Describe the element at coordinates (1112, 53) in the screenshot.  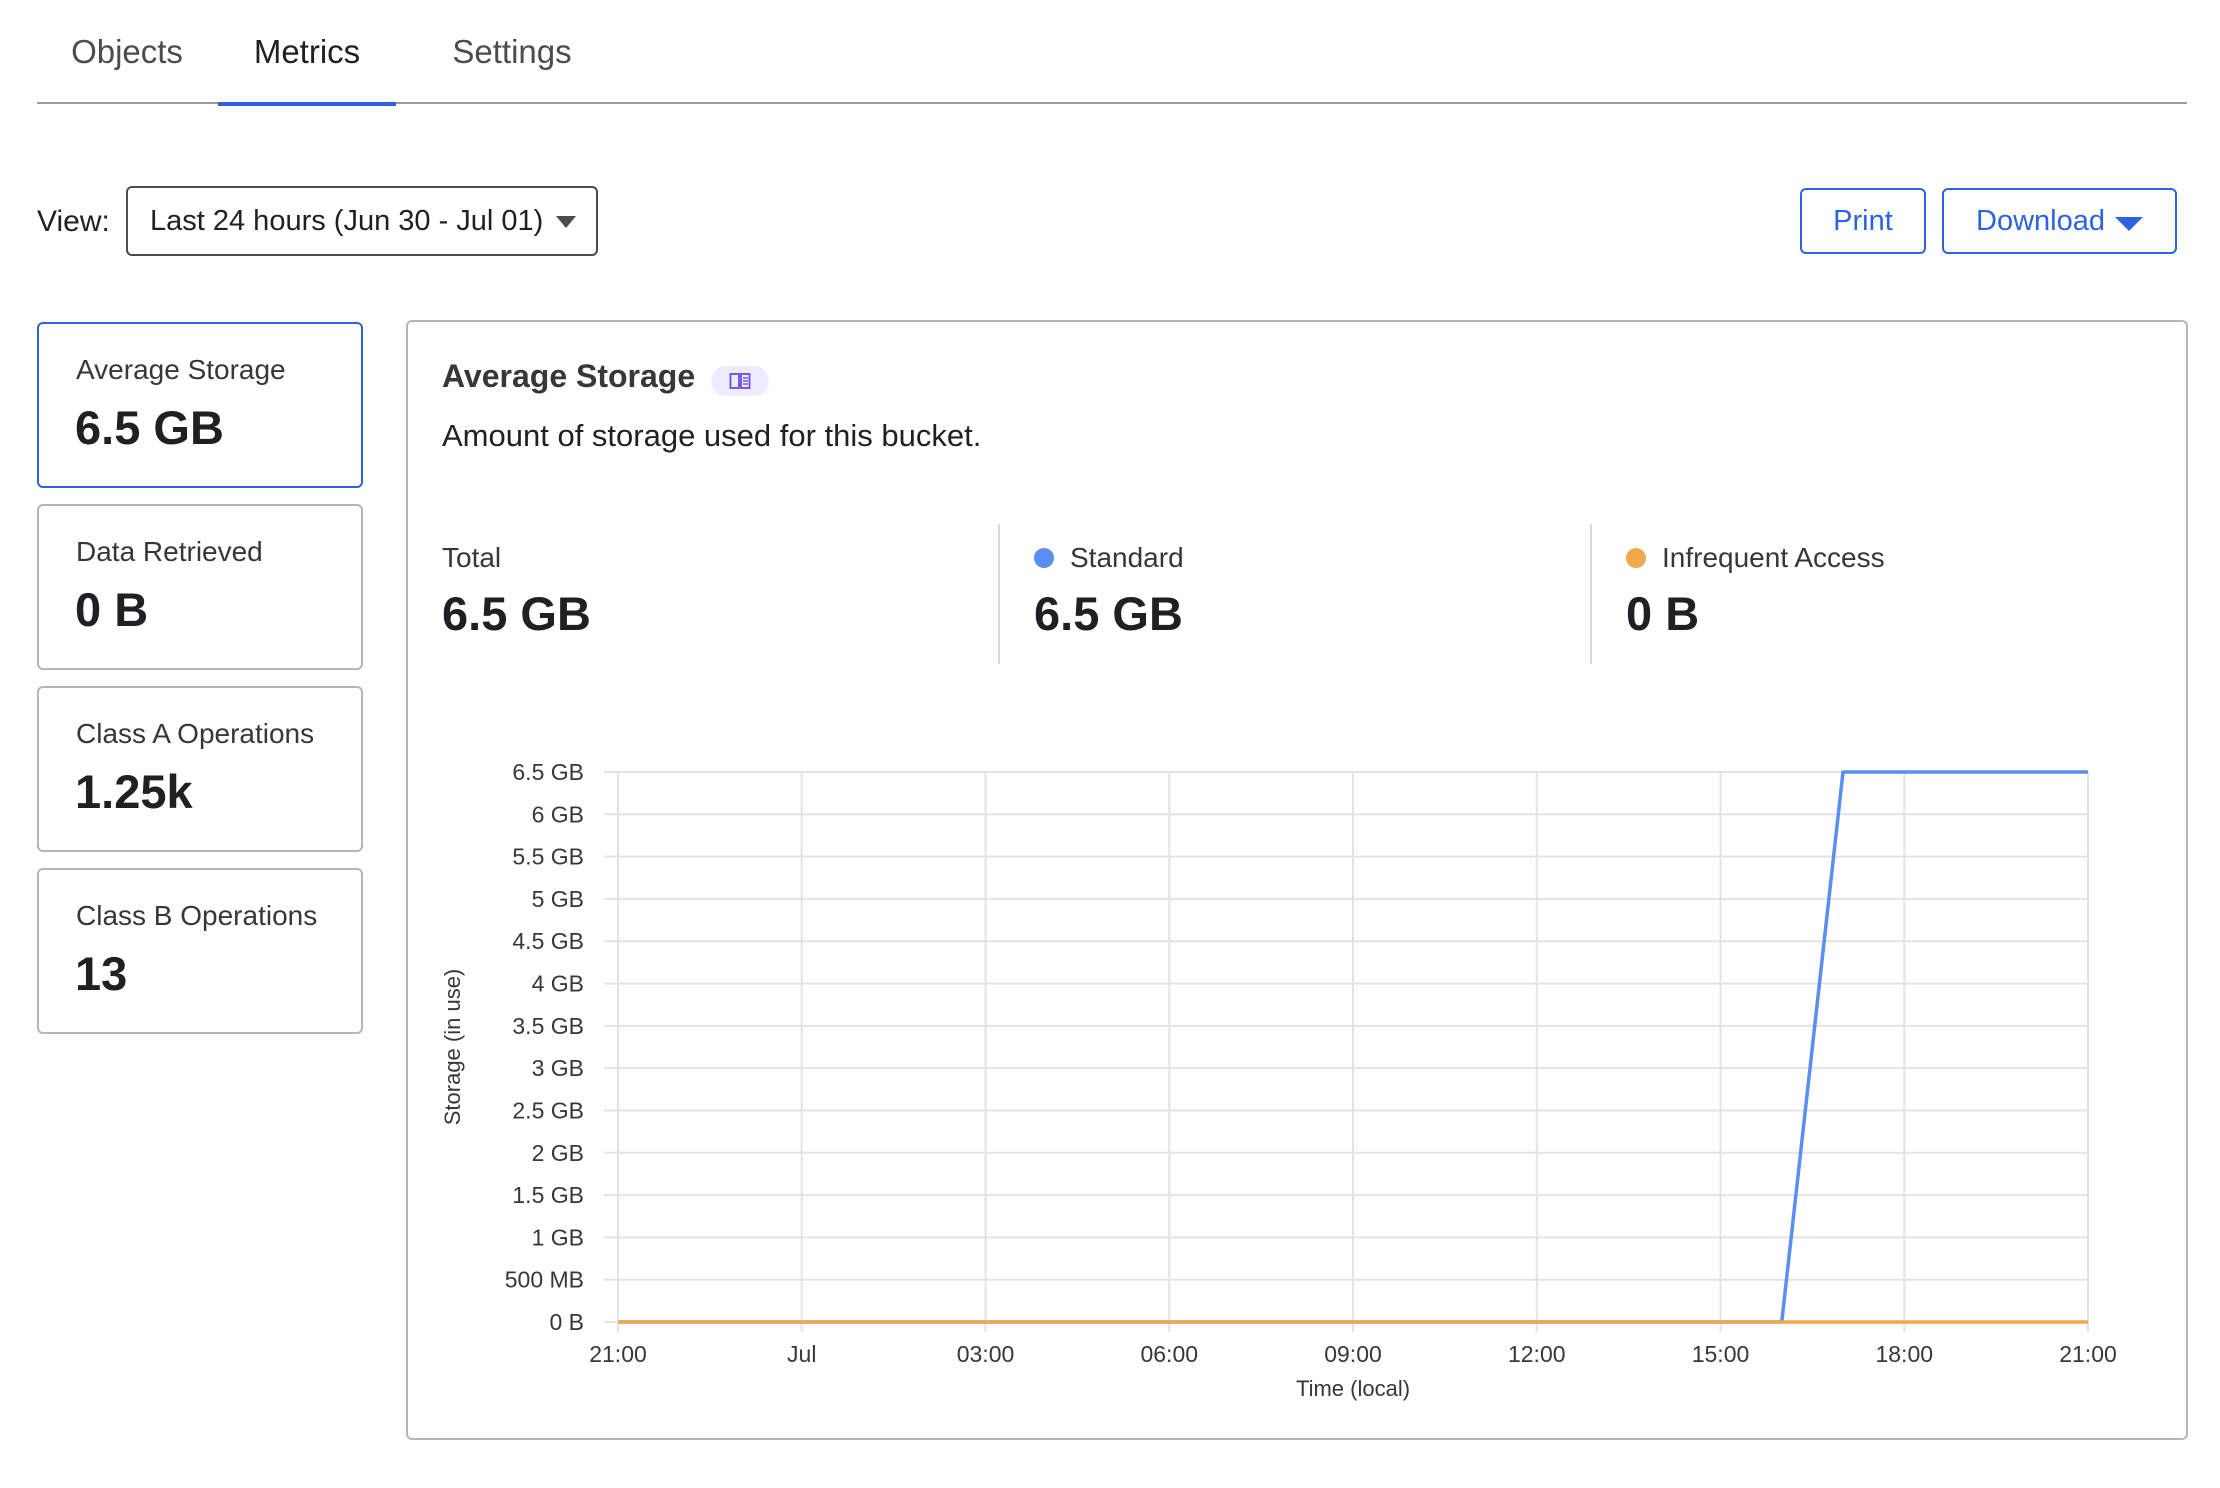
I see `tab-bar: Objects Metrics Settings` at that location.